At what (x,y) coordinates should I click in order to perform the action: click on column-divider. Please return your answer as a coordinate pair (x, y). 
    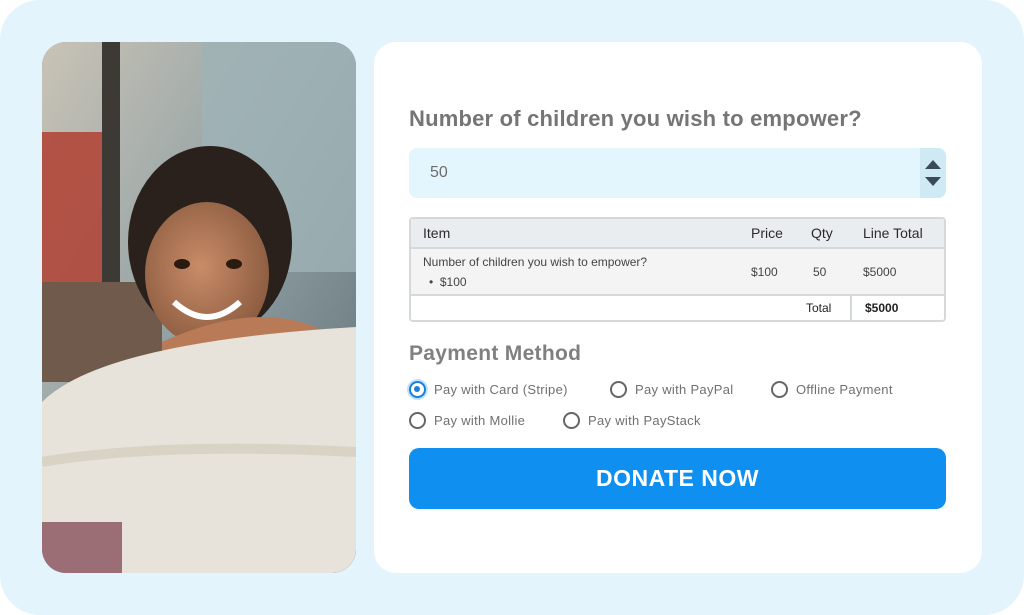
    Looking at the image, I should click on (851, 308).